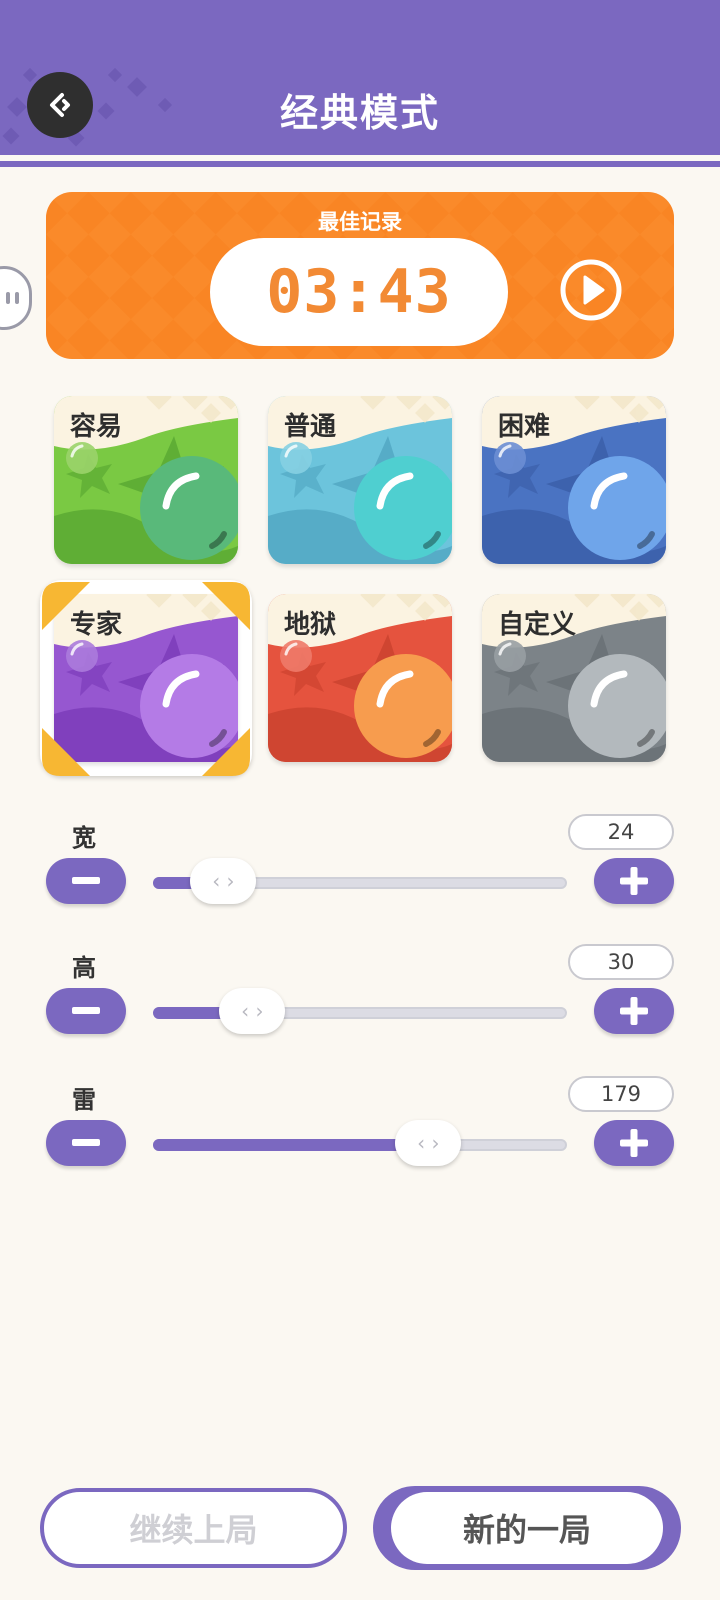 This screenshot has width=720, height=1600. What do you see at coordinates (12, 298) in the screenshot?
I see `grip-icon` at bounding box center [12, 298].